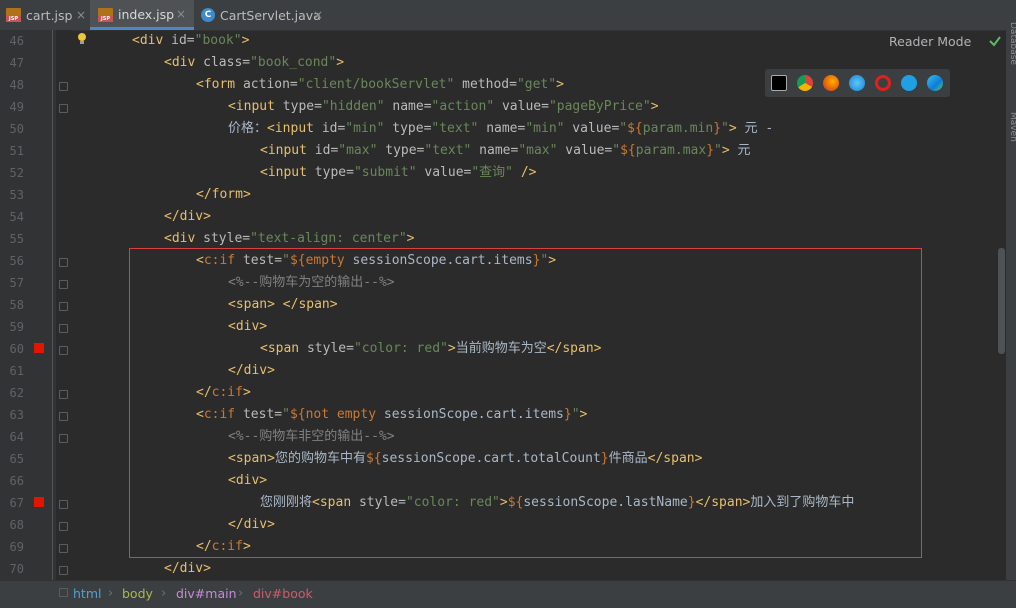 The width and height of the screenshot is (1016, 608). I want to click on line-number: 70, so click(16, 569).